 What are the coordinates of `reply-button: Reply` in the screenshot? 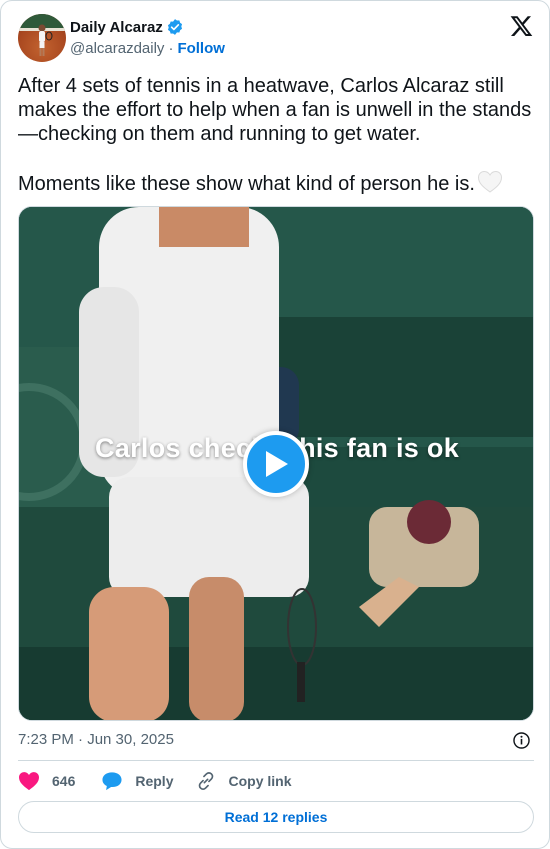 It's located at (137, 781).